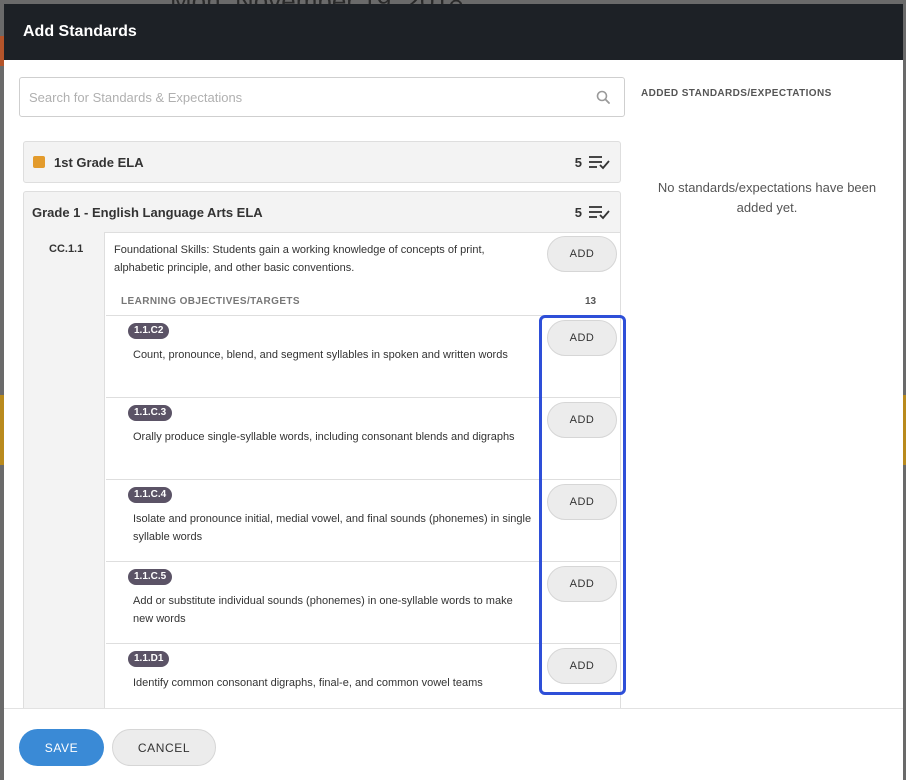 Image resolution: width=906 pixels, height=780 pixels. I want to click on modal-title: Add Standards, so click(80, 31).